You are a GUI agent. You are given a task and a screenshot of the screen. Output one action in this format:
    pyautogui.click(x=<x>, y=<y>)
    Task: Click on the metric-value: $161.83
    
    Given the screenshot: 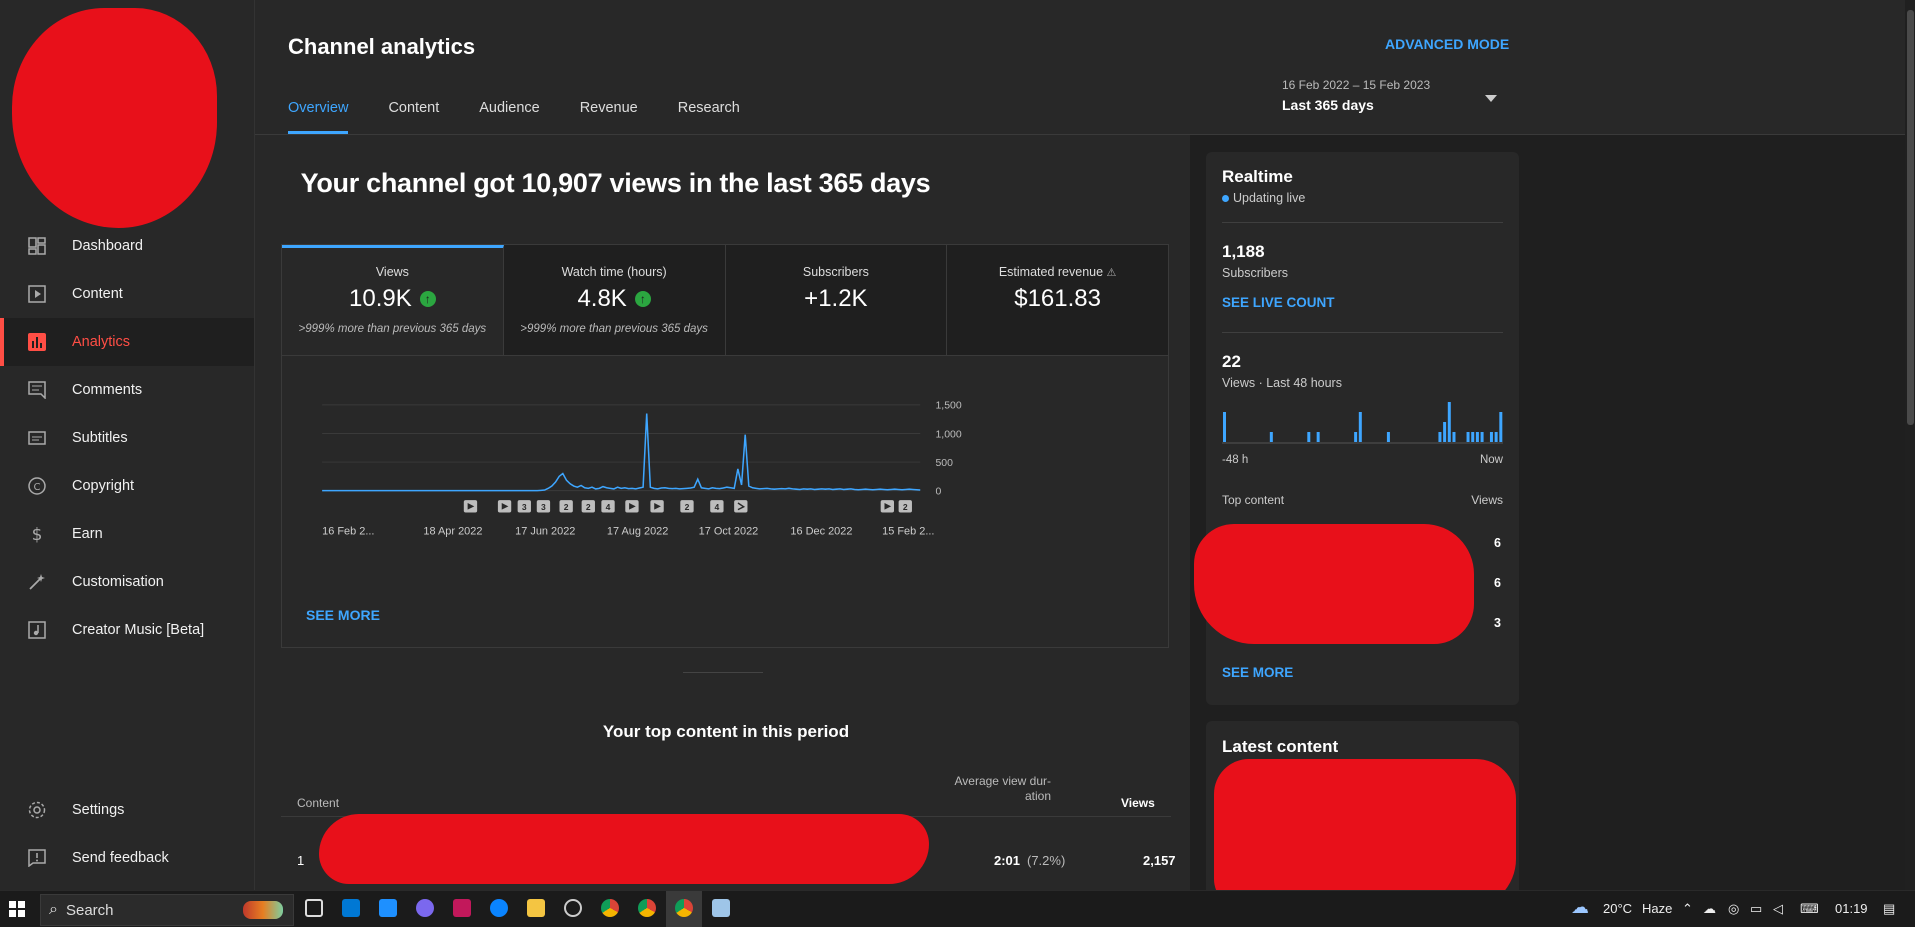 What is the action you would take?
    pyautogui.click(x=1057, y=298)
    